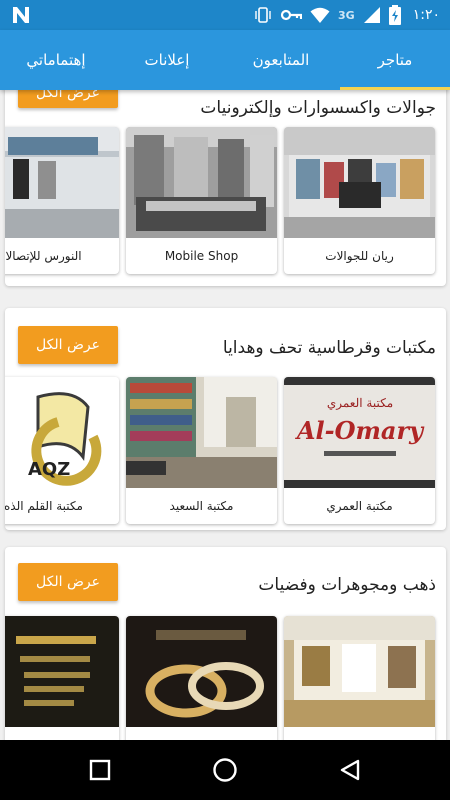  I want to click on store-card: AQZ مكتبة القلم الذه, so click(62, 450).